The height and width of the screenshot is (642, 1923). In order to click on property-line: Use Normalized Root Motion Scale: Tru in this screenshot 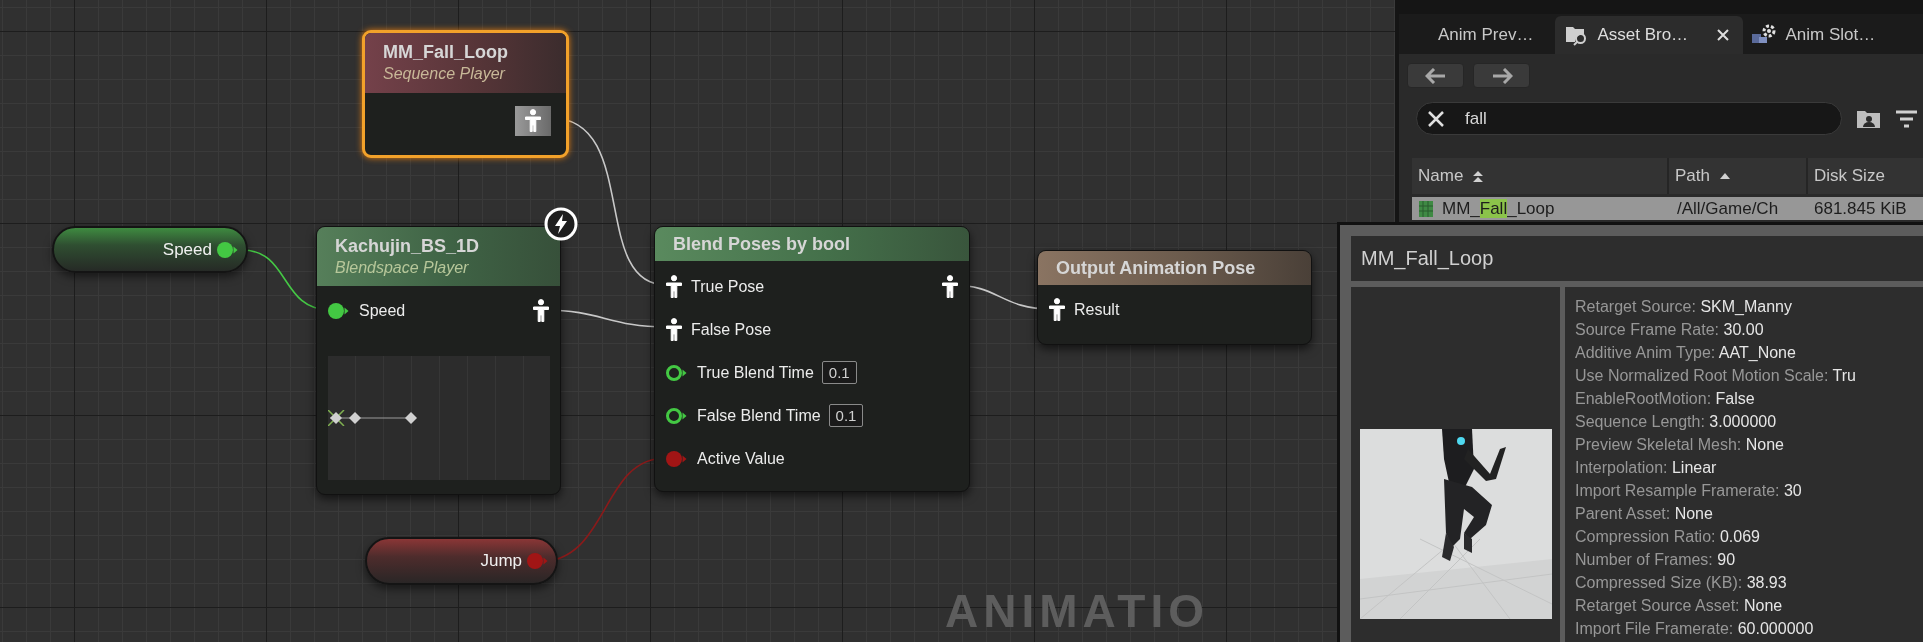, I will do `click(1716, 376)`.